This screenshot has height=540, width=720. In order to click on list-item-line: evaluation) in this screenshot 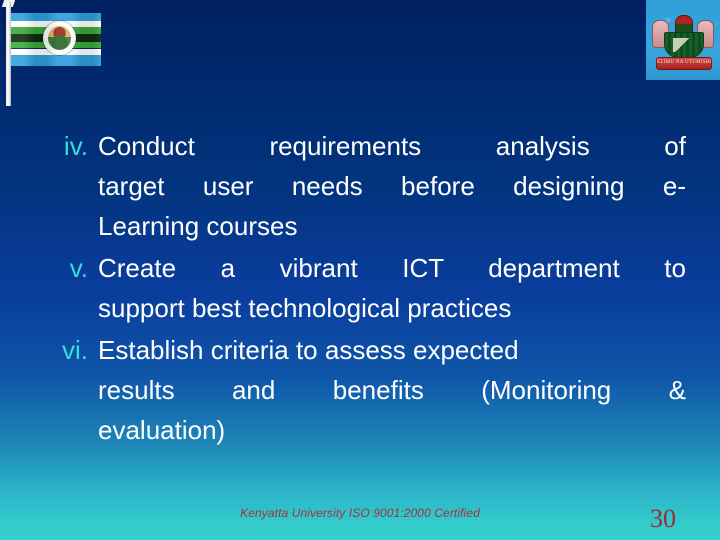, I will do `click(162, 430)`.